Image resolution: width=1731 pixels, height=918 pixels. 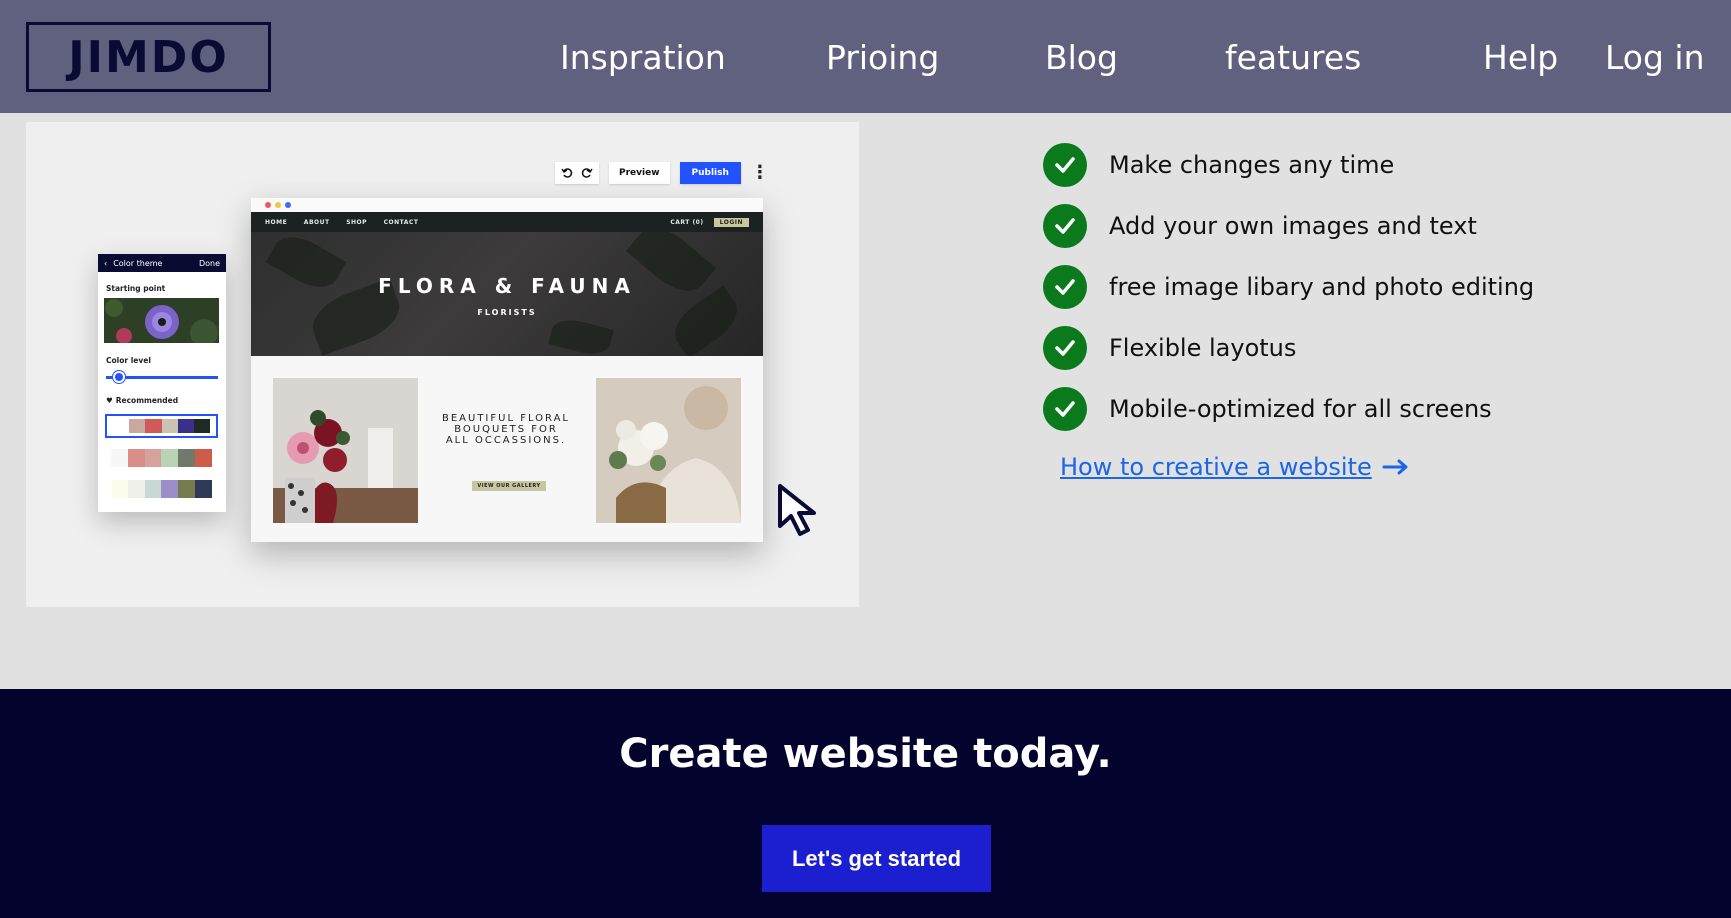 I want to click on feature-item: Flexible layotus, so click(x=1169, y=348).